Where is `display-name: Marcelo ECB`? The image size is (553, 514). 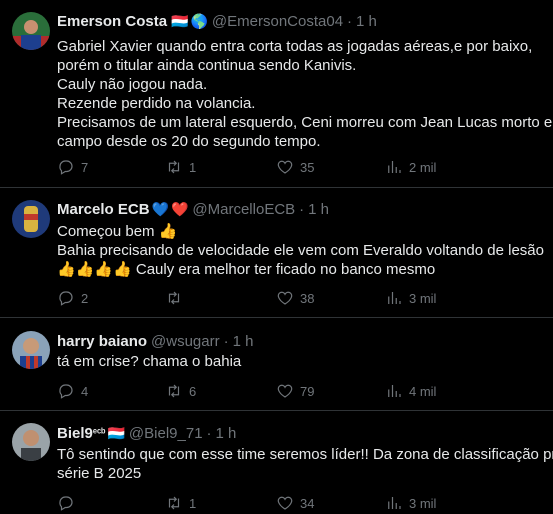
display-name: Marcelo ECB is located at coordinates (103, 209).